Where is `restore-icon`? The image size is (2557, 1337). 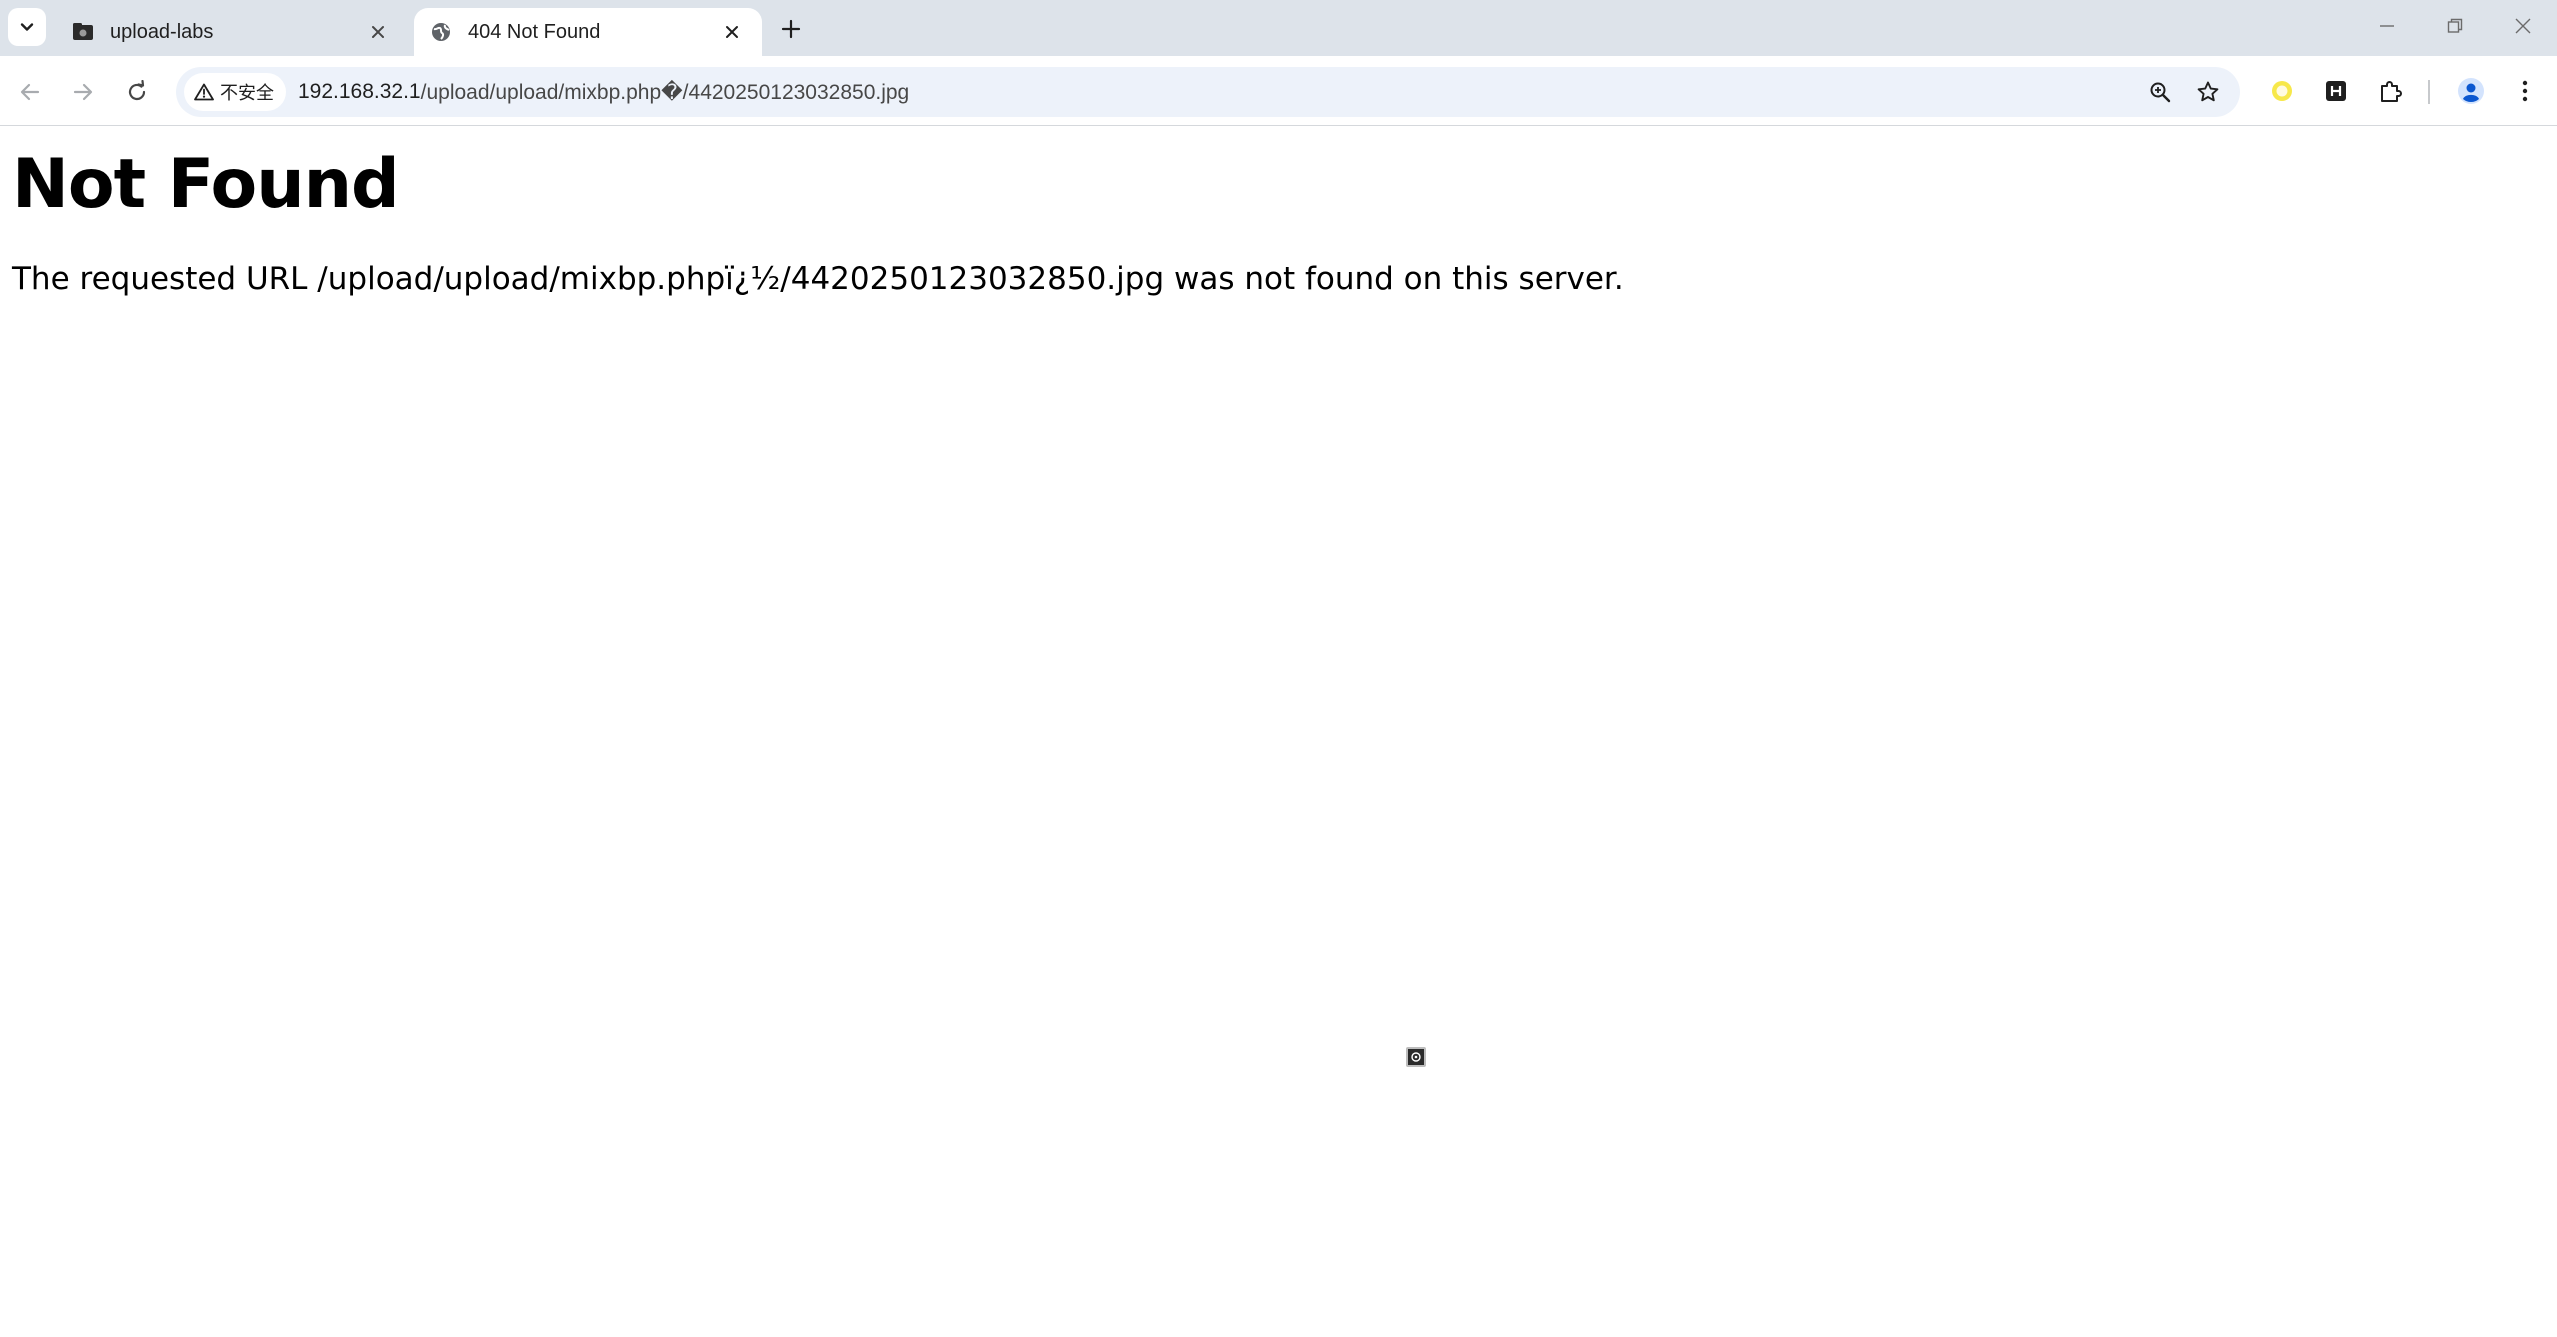
restore-icon is located at coordinates (2455, 25).